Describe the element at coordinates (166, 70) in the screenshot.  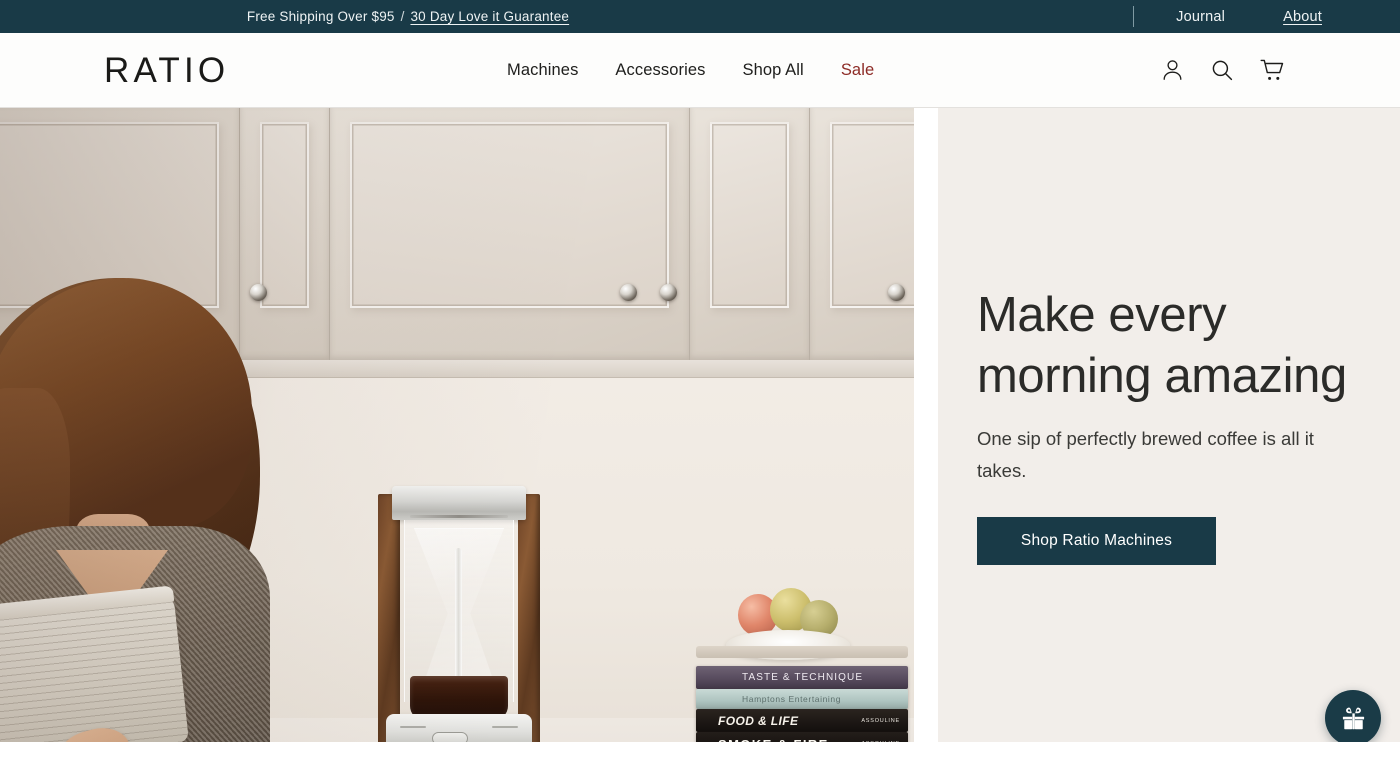
I see `logo: RATIO` at that location.